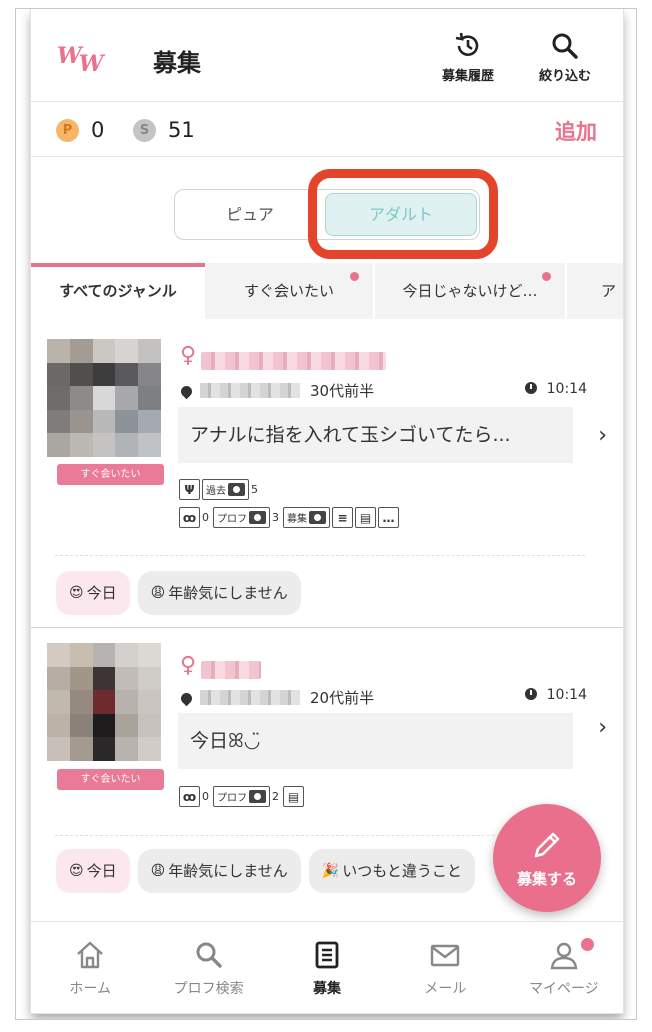 Image resolution: width=652 pixels, height=1032 pixels. I want to click on location-blurred, so click(250, 697).